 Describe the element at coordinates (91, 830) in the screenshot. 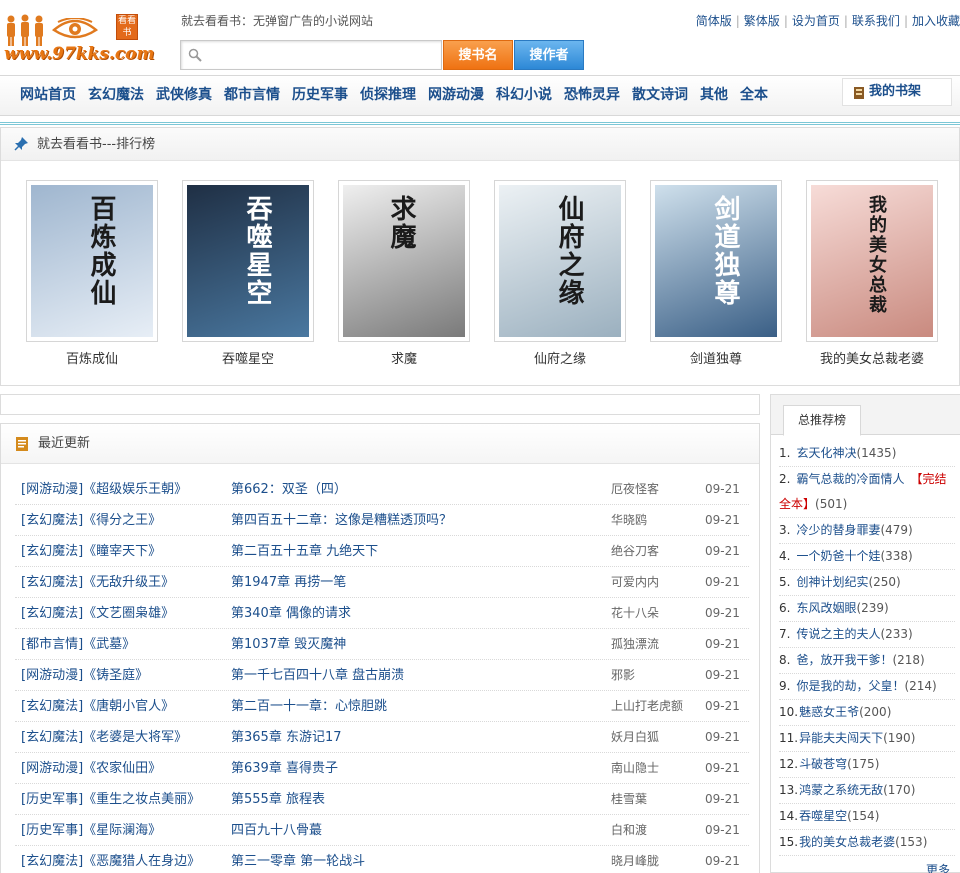

I see `update-category-book: [历史军事]《星际澜海》` at that location.